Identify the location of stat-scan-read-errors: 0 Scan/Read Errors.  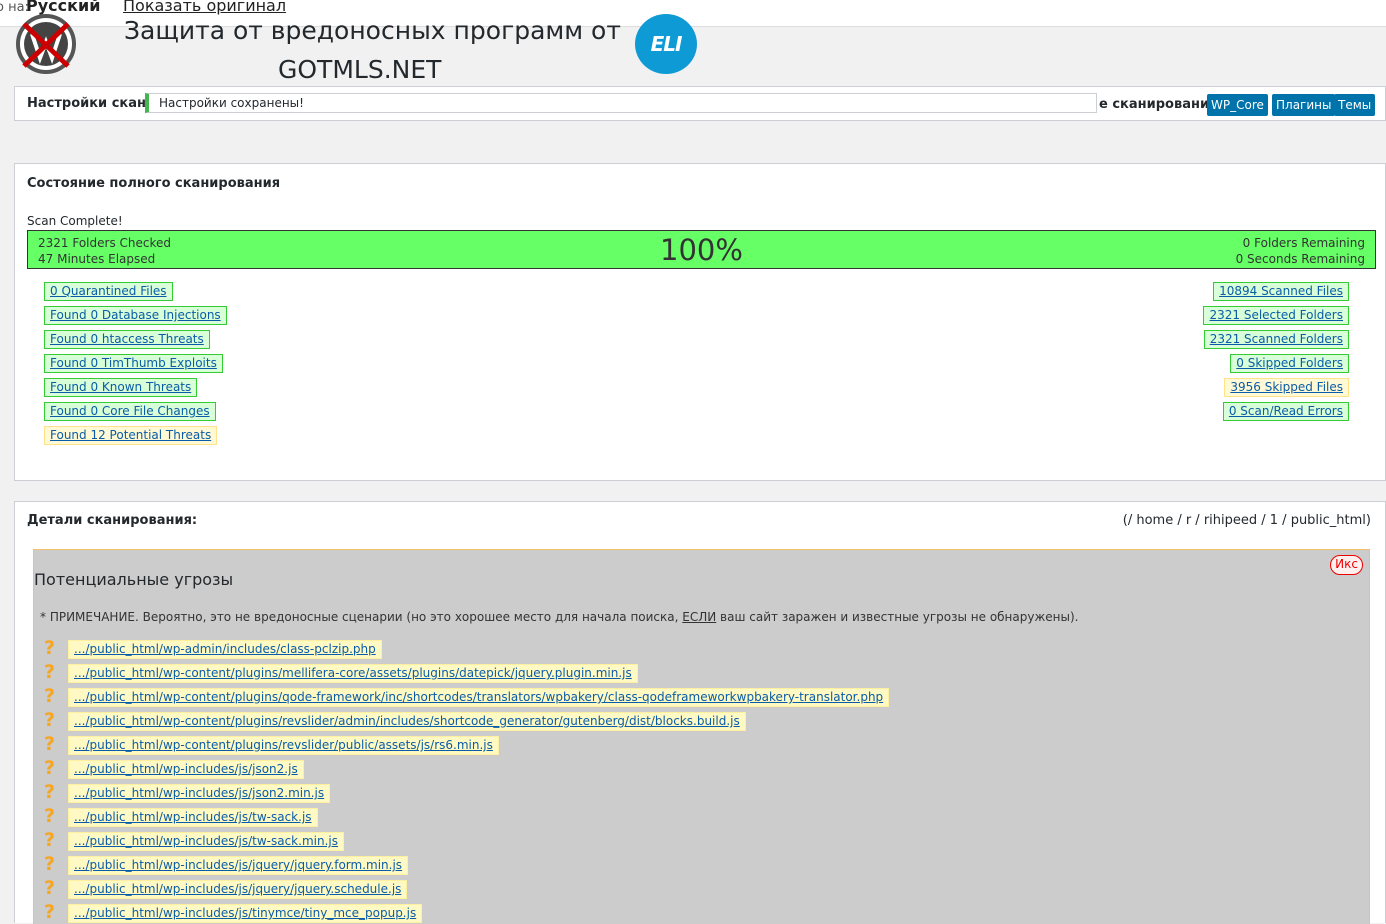
(1285, 411).